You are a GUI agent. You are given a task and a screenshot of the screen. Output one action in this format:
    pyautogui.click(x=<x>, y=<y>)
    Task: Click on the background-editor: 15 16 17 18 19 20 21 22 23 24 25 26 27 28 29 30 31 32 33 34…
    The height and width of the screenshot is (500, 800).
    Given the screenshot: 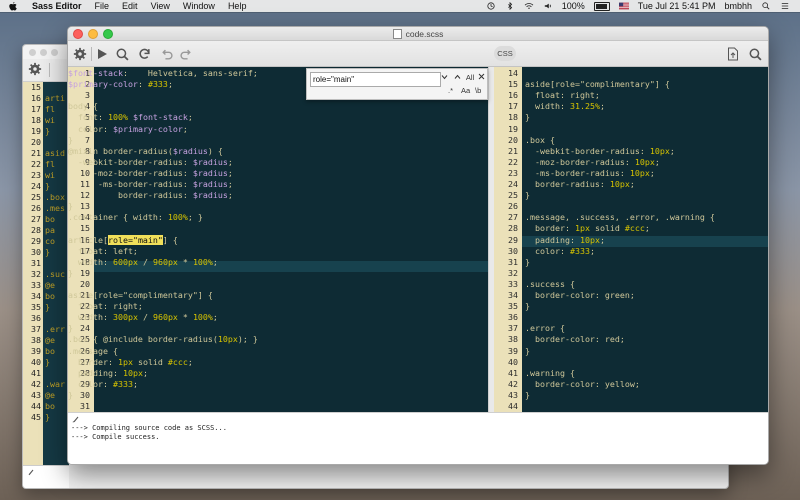 What is the action you would take?
    pyautogui.click(x=46, y=273)
    